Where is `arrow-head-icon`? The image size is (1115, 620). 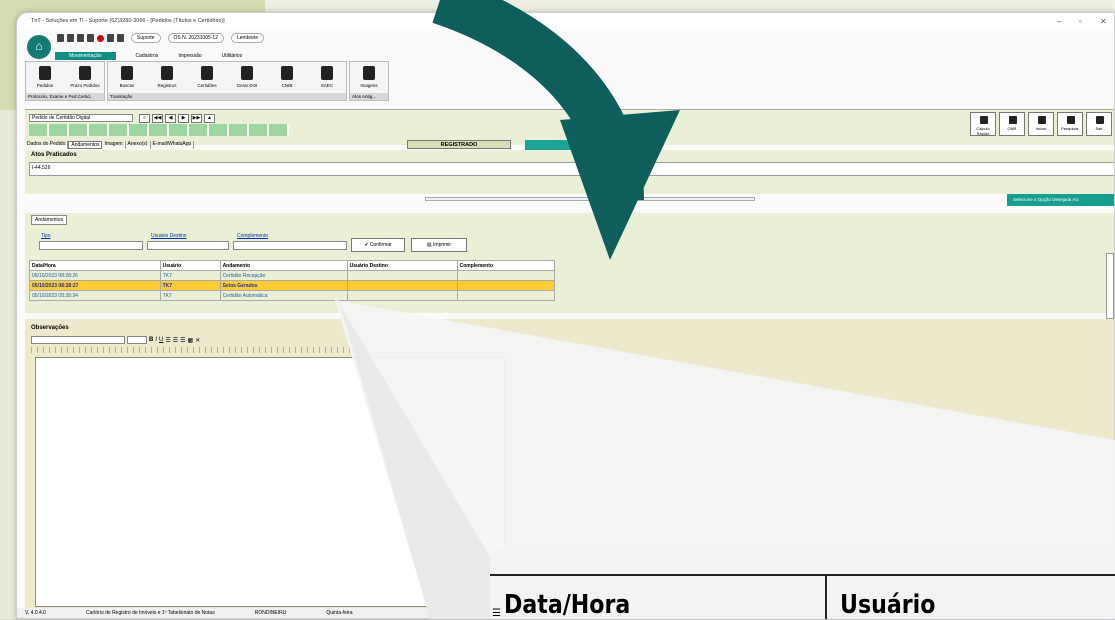 arrow-head-icon is located at coordinates (620, 185).